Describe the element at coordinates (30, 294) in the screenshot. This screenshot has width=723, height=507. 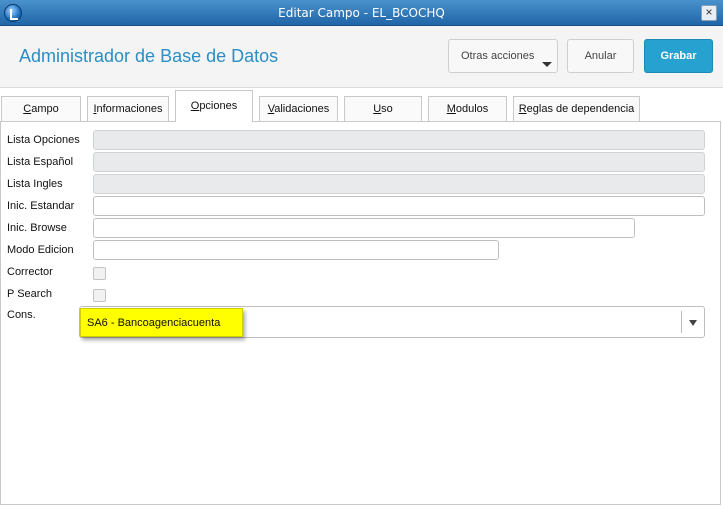
I see `p-search-label: P Search` at that location.